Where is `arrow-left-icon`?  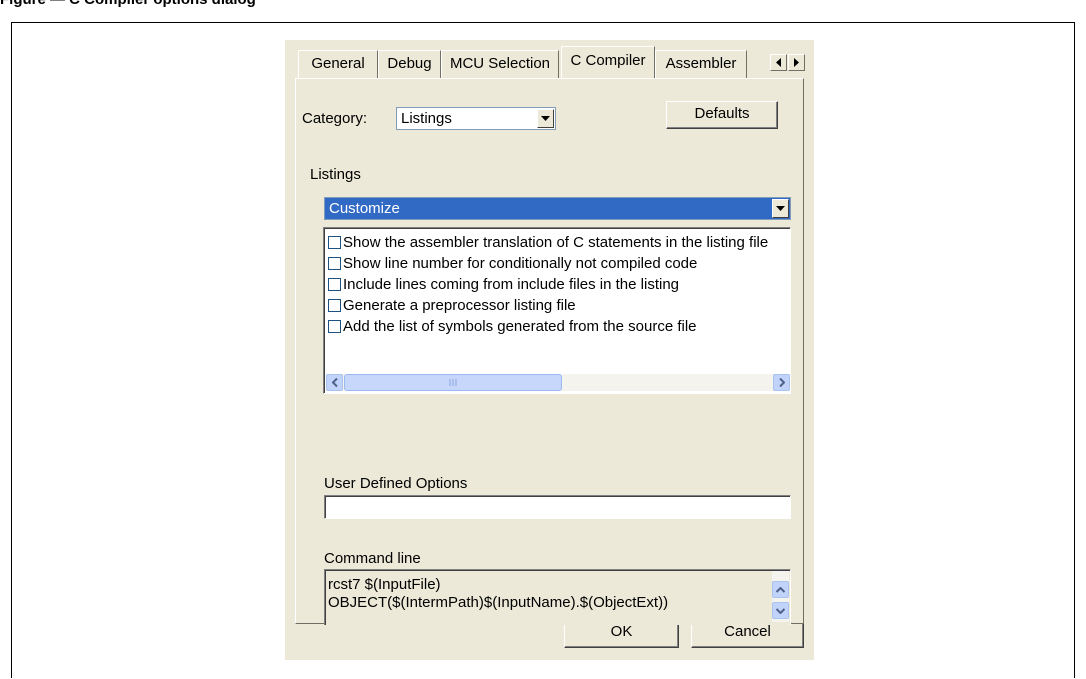
arrow-left-icon is located at coordinates (778, 62).